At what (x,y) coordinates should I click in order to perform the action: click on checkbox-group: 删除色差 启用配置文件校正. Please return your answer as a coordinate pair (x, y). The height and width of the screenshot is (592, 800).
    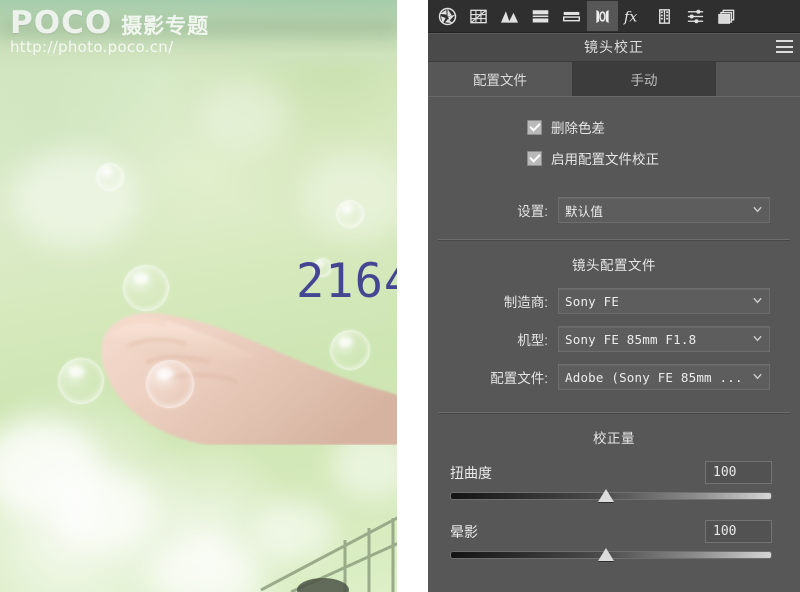
    Looking at the image, I should click on (614, 140).